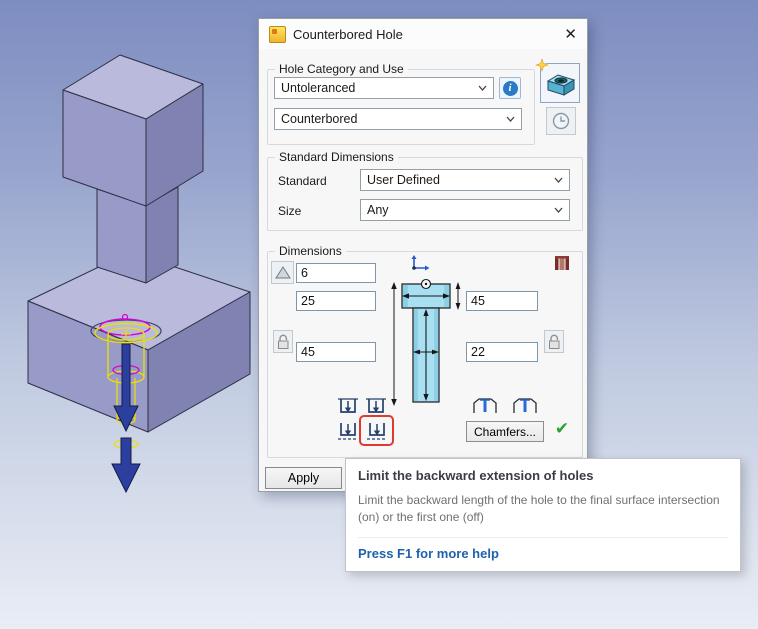  Describe the element at coordinates (423, 34) in the screenshot. I see `dialog-titlebar: Counterbored Hole ✕` at that location.